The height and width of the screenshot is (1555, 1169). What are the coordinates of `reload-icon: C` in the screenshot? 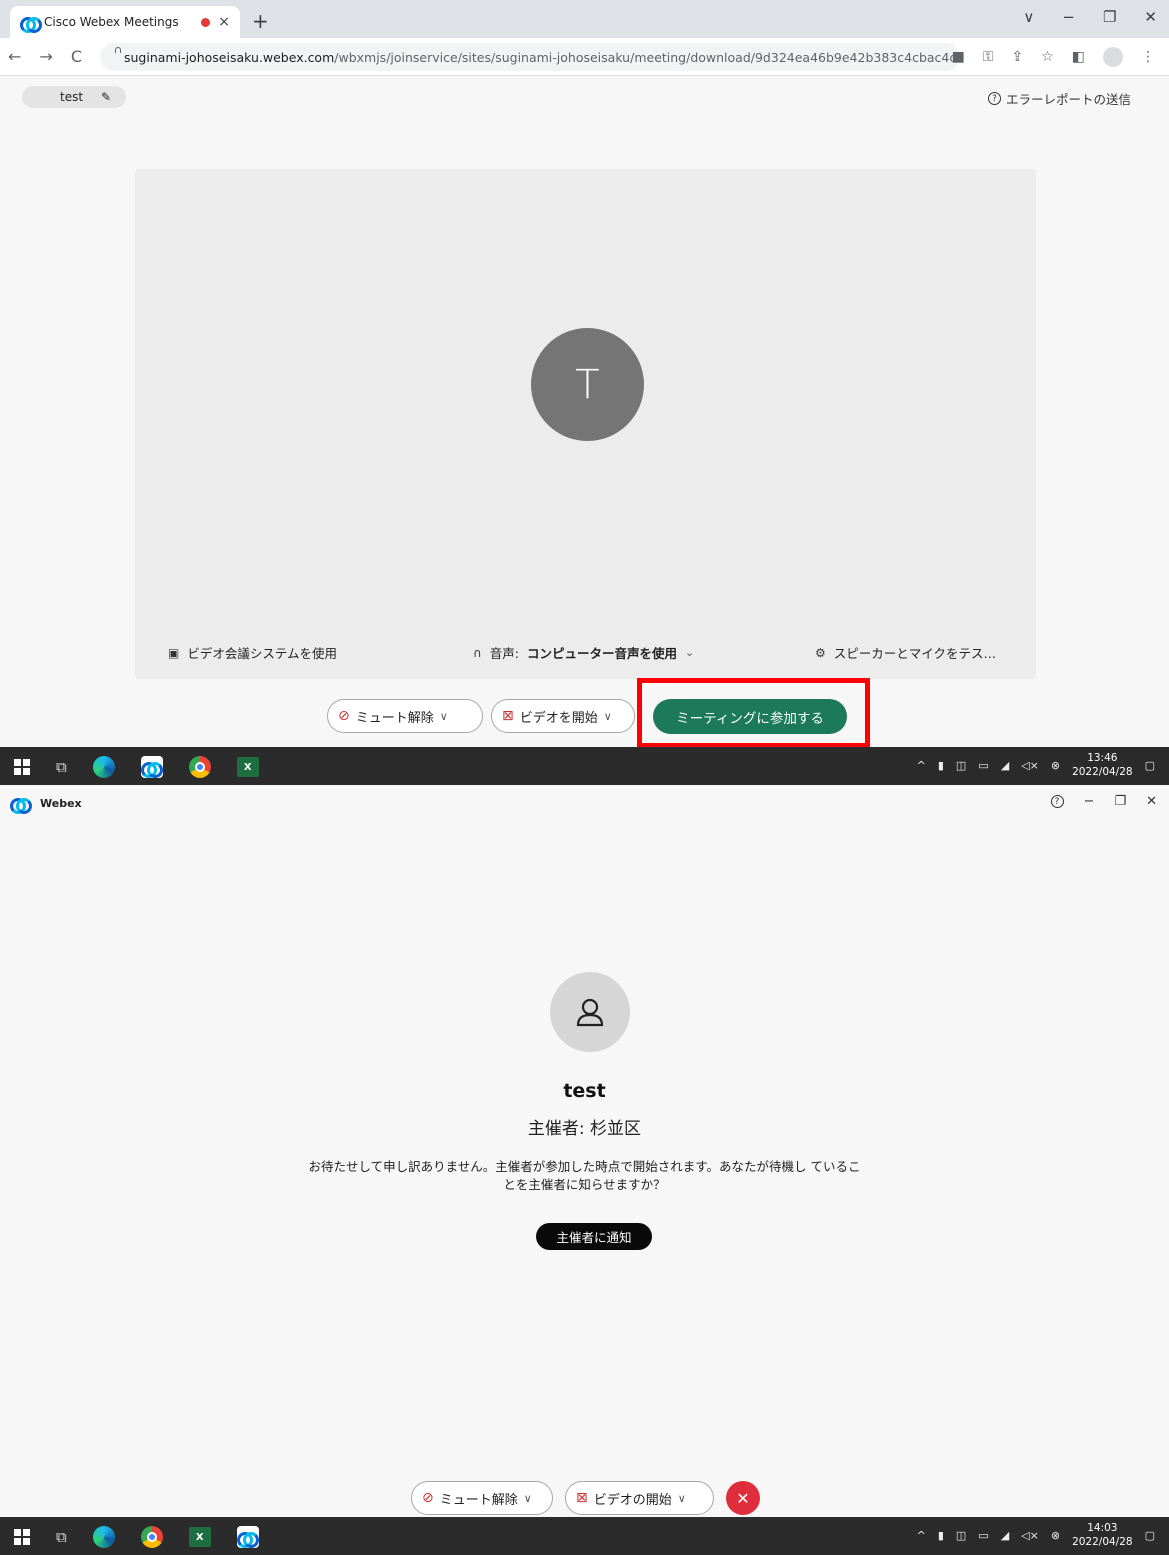 It's located at (76, 56).